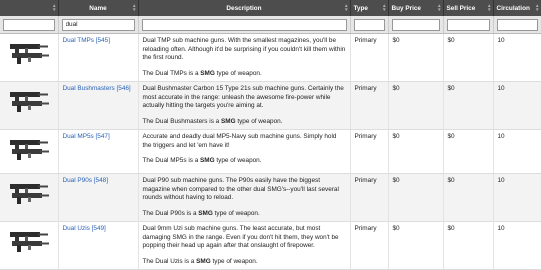 The height and width of the screenshot is (270, 541). What do you see at coordinates (468, 8) in the screenshot?
I see `column-header-sell-price: Sell Price ▴ ▾` at bounding box center [468, 8].